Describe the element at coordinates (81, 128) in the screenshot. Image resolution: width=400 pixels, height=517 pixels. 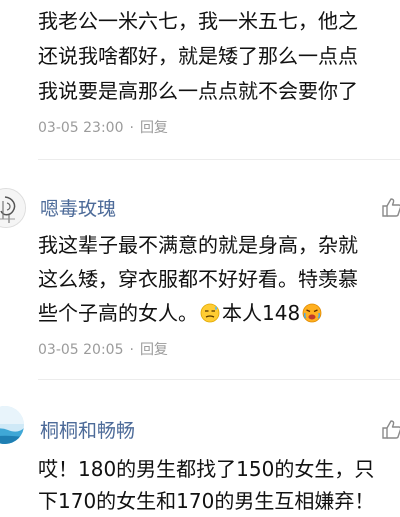
I see `comment-date: 03-05 23:00` at that location.